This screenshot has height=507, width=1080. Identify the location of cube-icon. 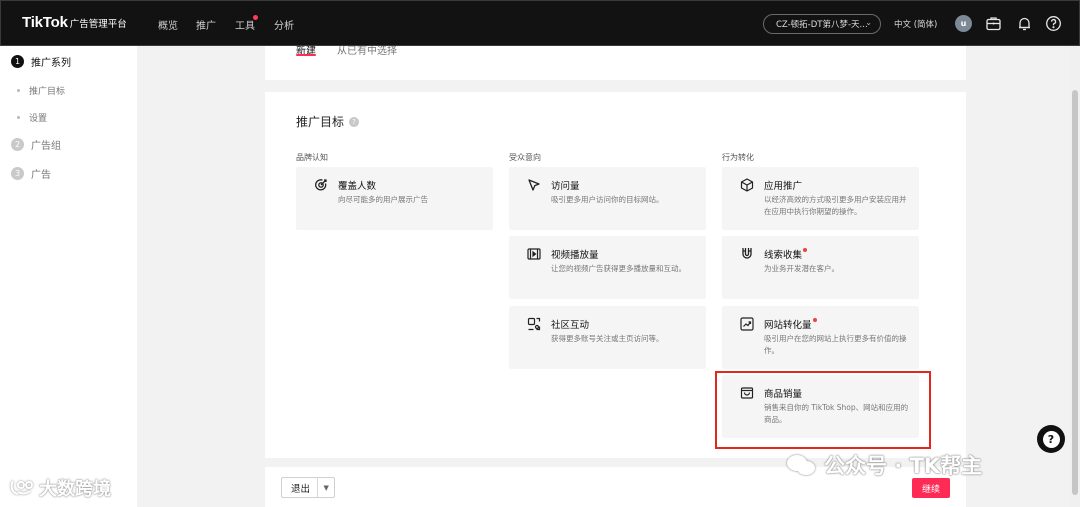
(747, 185).